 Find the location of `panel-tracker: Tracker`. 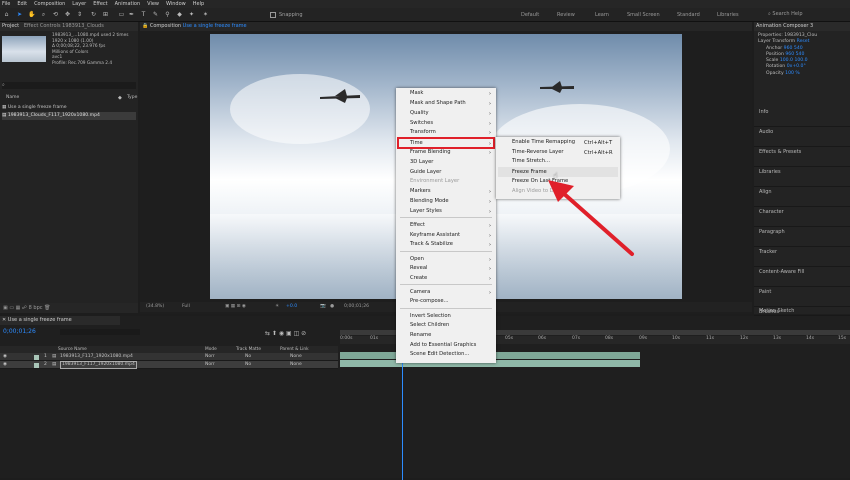

panel-tracker: Tracker is located at coordinates (802, 257).